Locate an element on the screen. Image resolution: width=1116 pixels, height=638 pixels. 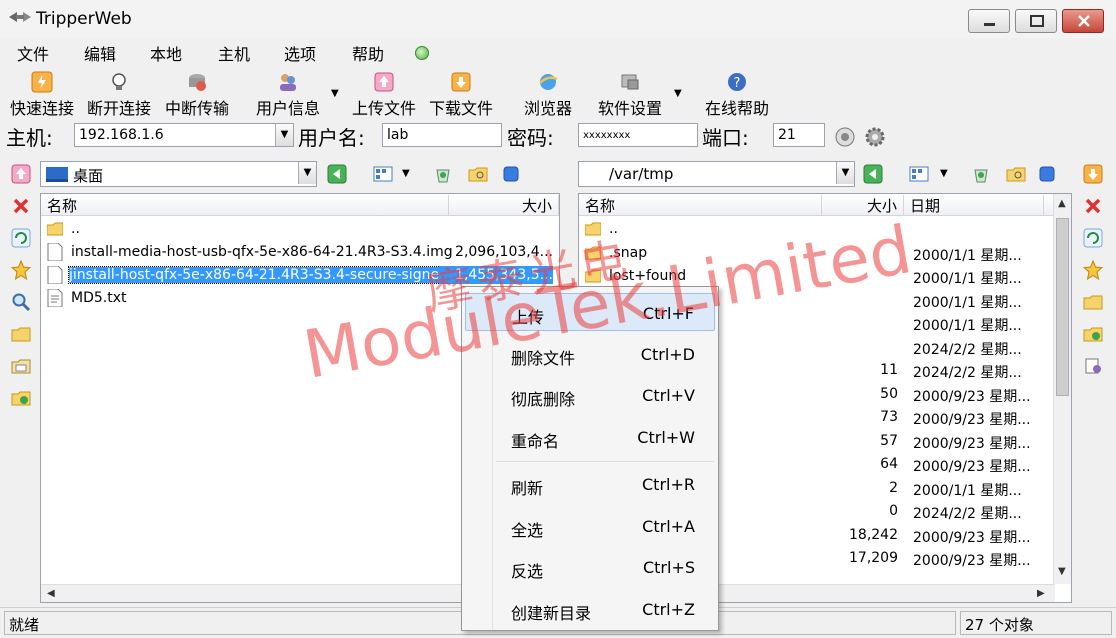
port-field: 21 is located at coordinates (799, 135).